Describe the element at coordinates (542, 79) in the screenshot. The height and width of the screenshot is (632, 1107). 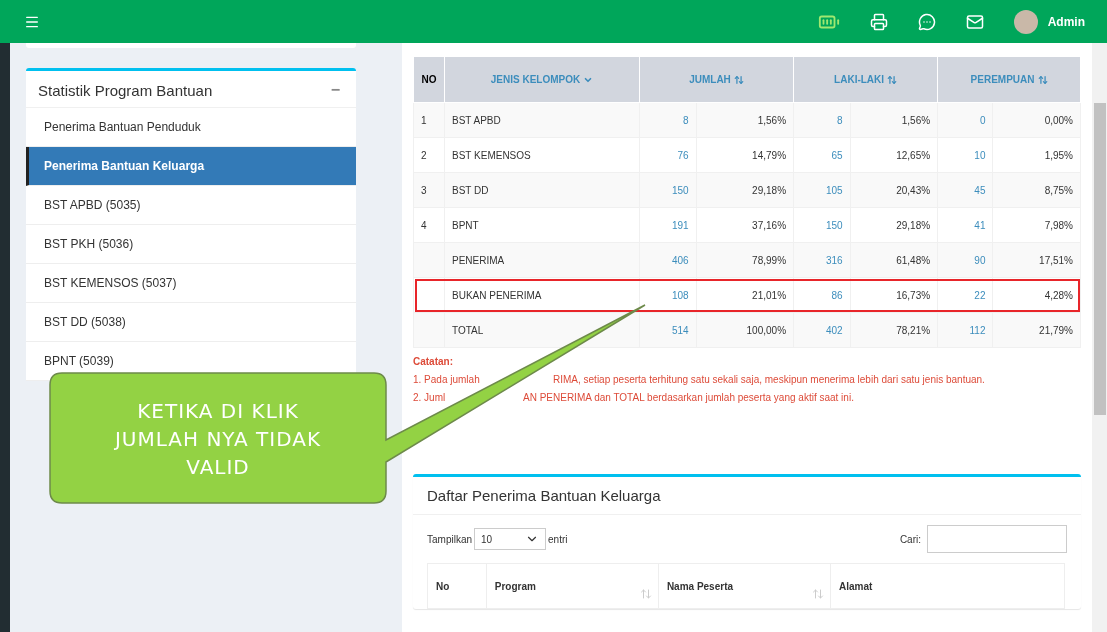
I see `column-header: JENIS KELOMPOK` at that location.